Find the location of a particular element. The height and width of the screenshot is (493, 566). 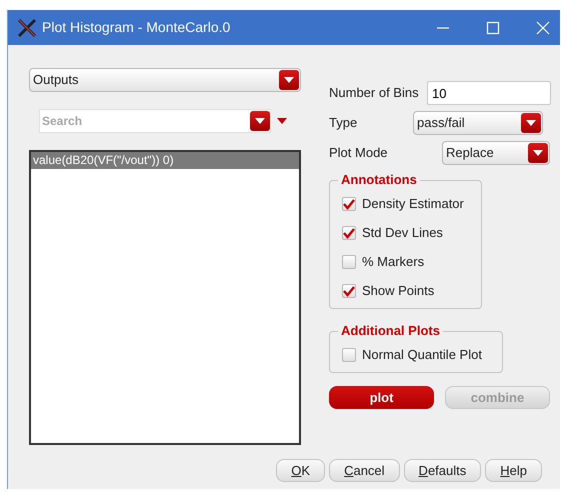

window-title: Plot Histogram - MonteCarlo.0 is located at coordinates (136, 27).